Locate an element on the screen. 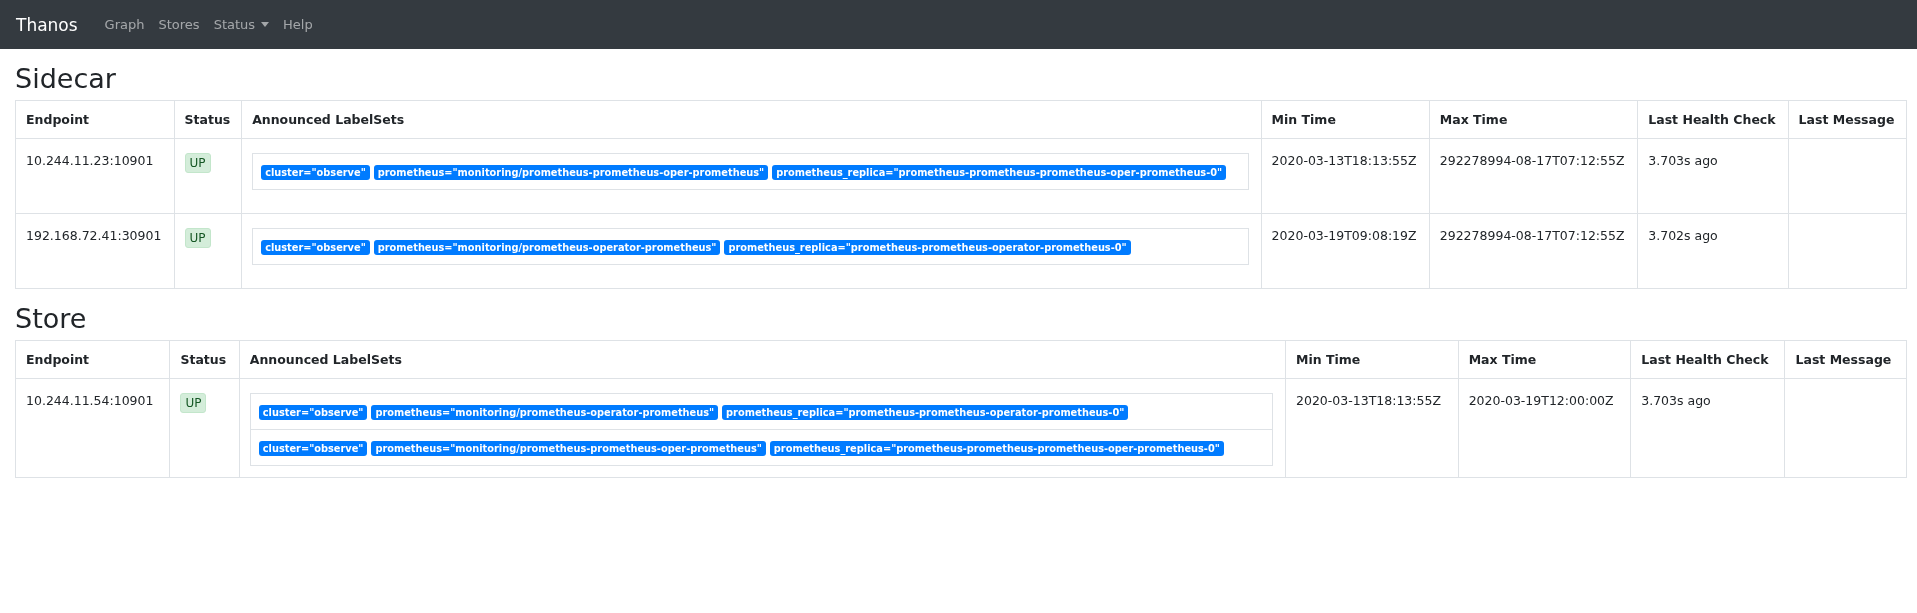  table-cell: 3.702s ago is located at coordinates (1683, 235).